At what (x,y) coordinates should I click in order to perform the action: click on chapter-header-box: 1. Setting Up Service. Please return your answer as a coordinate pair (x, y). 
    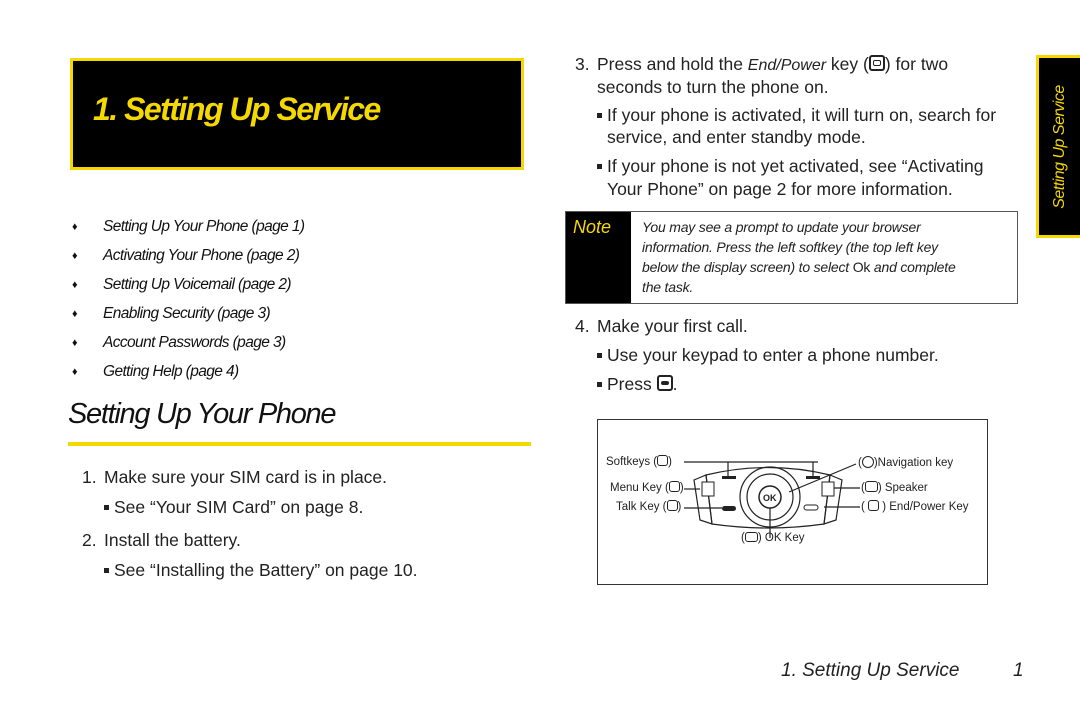
    Looking at the image, I should click on (297, 114).